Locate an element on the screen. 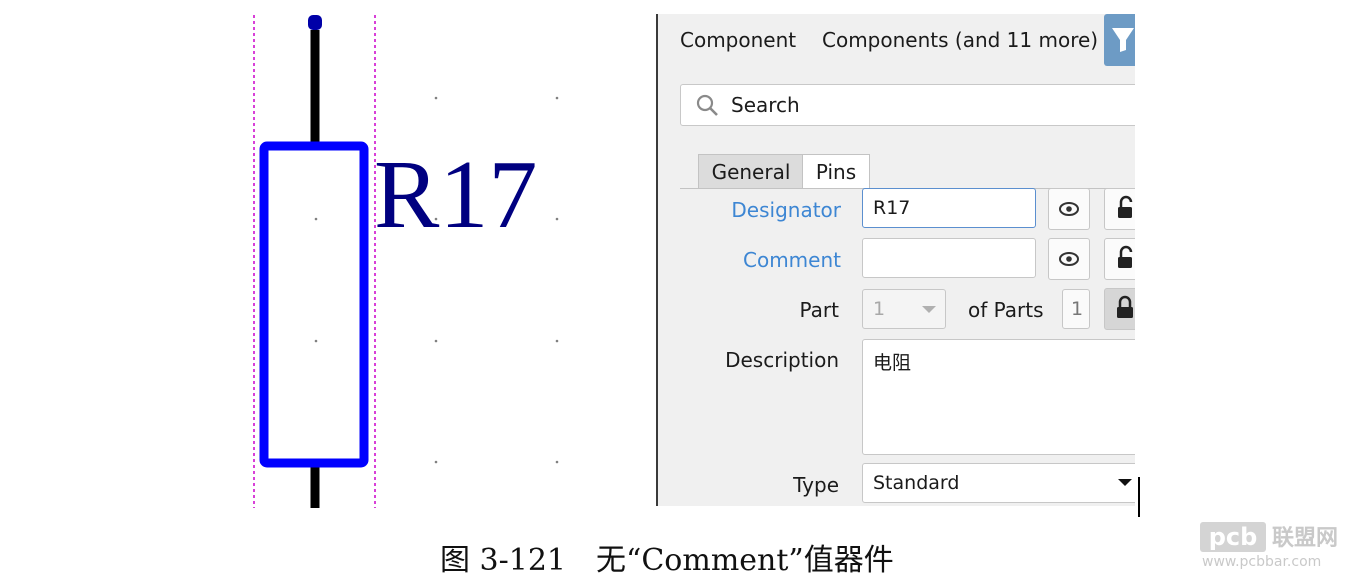 The image size is (1353, 585). type-value: Standard is located at coordinates (916, 483).